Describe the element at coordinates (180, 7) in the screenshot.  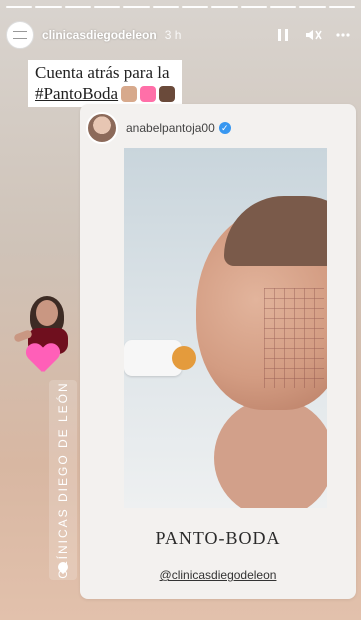
I see `story-progress-bar` at that location.